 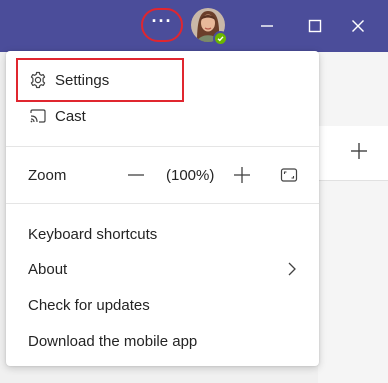 I want to click on chevron-right-icon, so click(x=292, y=269).